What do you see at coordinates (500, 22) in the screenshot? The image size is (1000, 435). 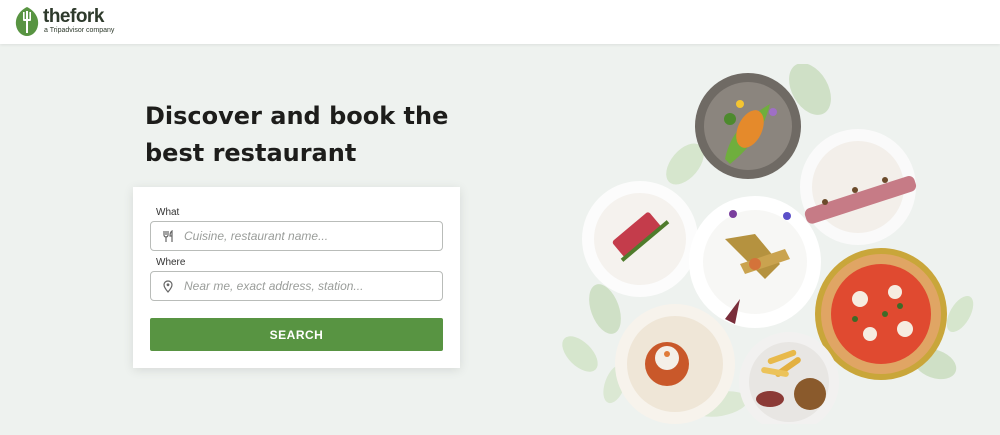 I see `top-header: thefork a Tripadvisor company` at bounding box center [500, 22].